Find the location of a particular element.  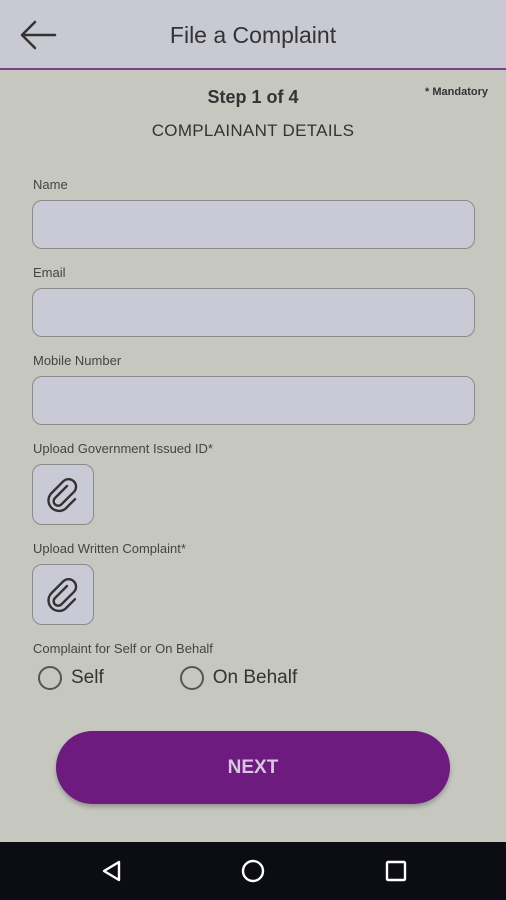

nav-home-button is located at coordinates (253, 871).